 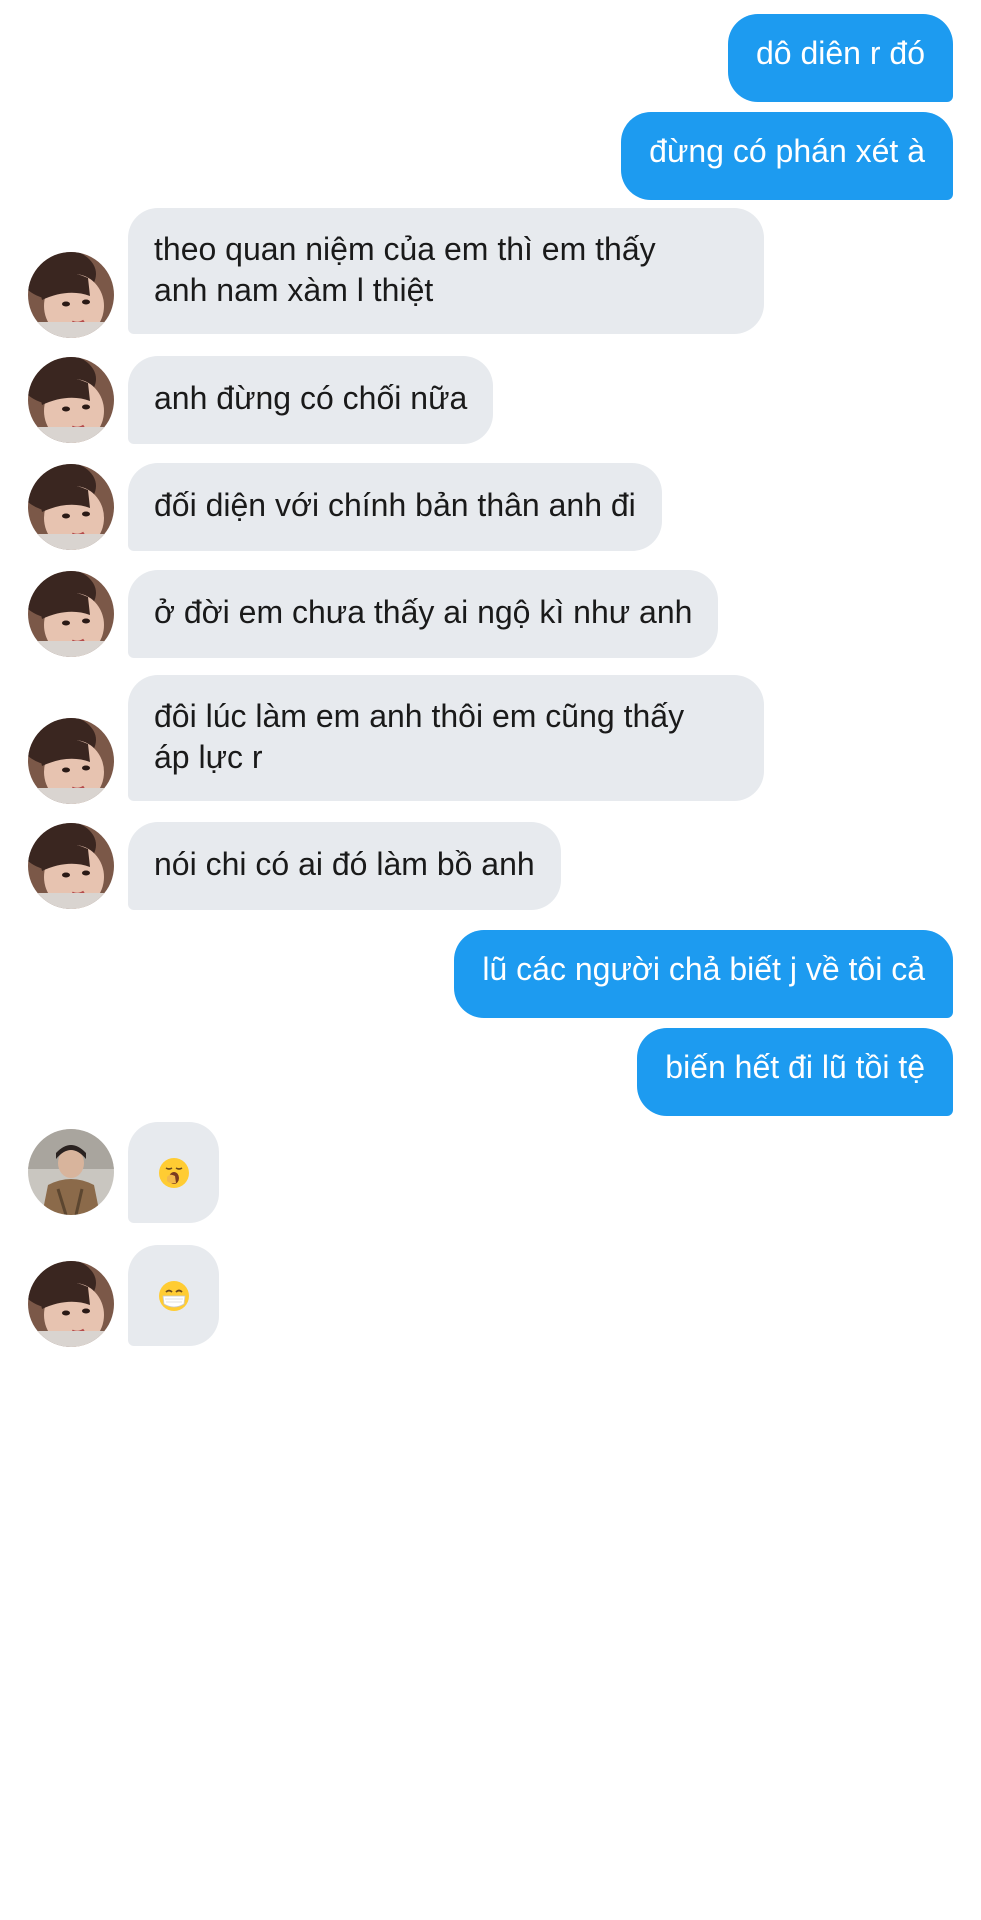 I want to click on message-text-line: anh nam xàm l thiệt, so click(x=294, y=290).